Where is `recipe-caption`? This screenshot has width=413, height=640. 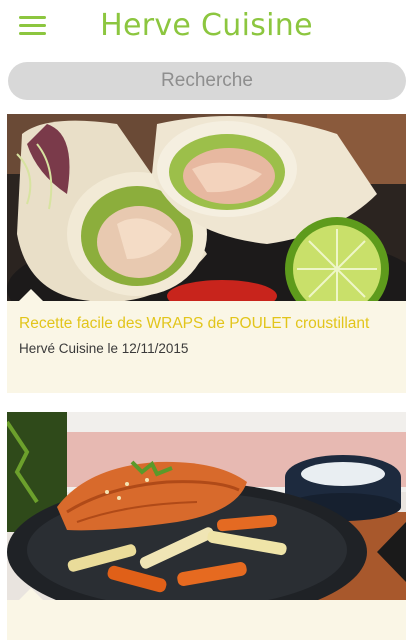
recipe-caption is located at coordinates (206, 614).